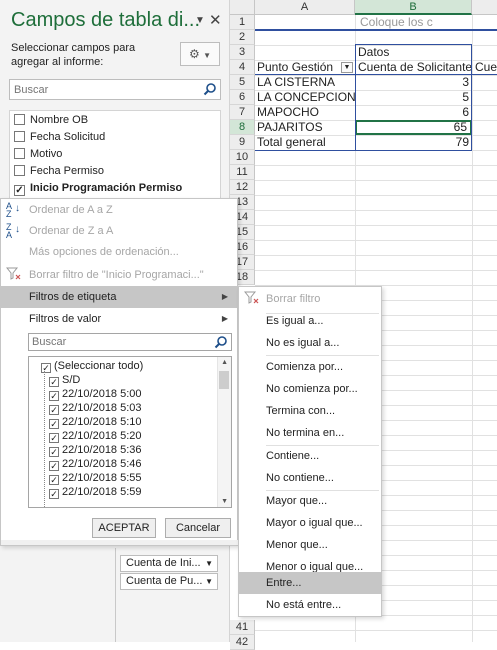 The height and width of the screenshot is (650, 497). I want to click on cell-punto: LA CISTERNA, so click(296, 82).